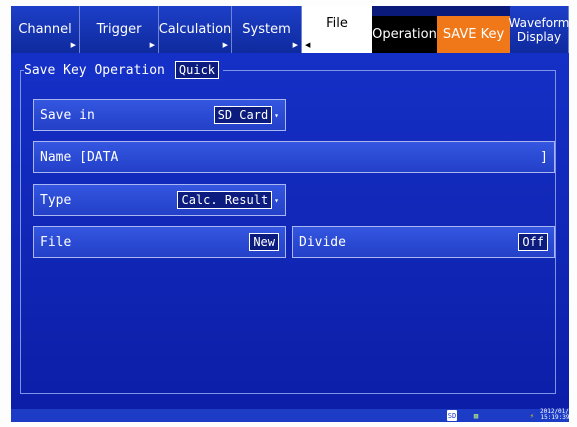 The height and width of the screenshot is (427, 577). Describe the element at coordinates (94, 70) in the screenshot. I see `group-title-text: Save Key Operation` at that location.